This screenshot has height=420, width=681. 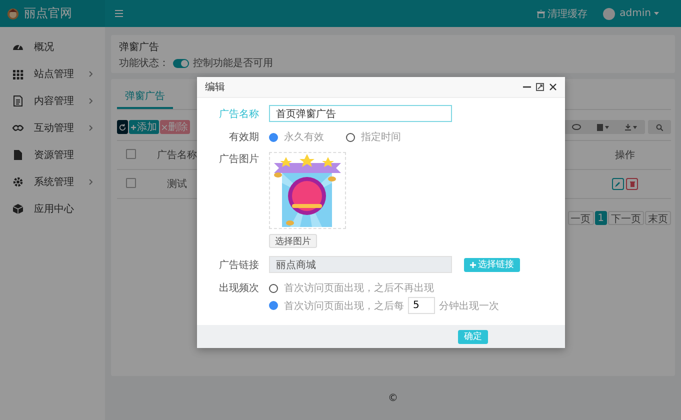 I want to click on dialog-title: 编辑, so click(x=215, y=87).